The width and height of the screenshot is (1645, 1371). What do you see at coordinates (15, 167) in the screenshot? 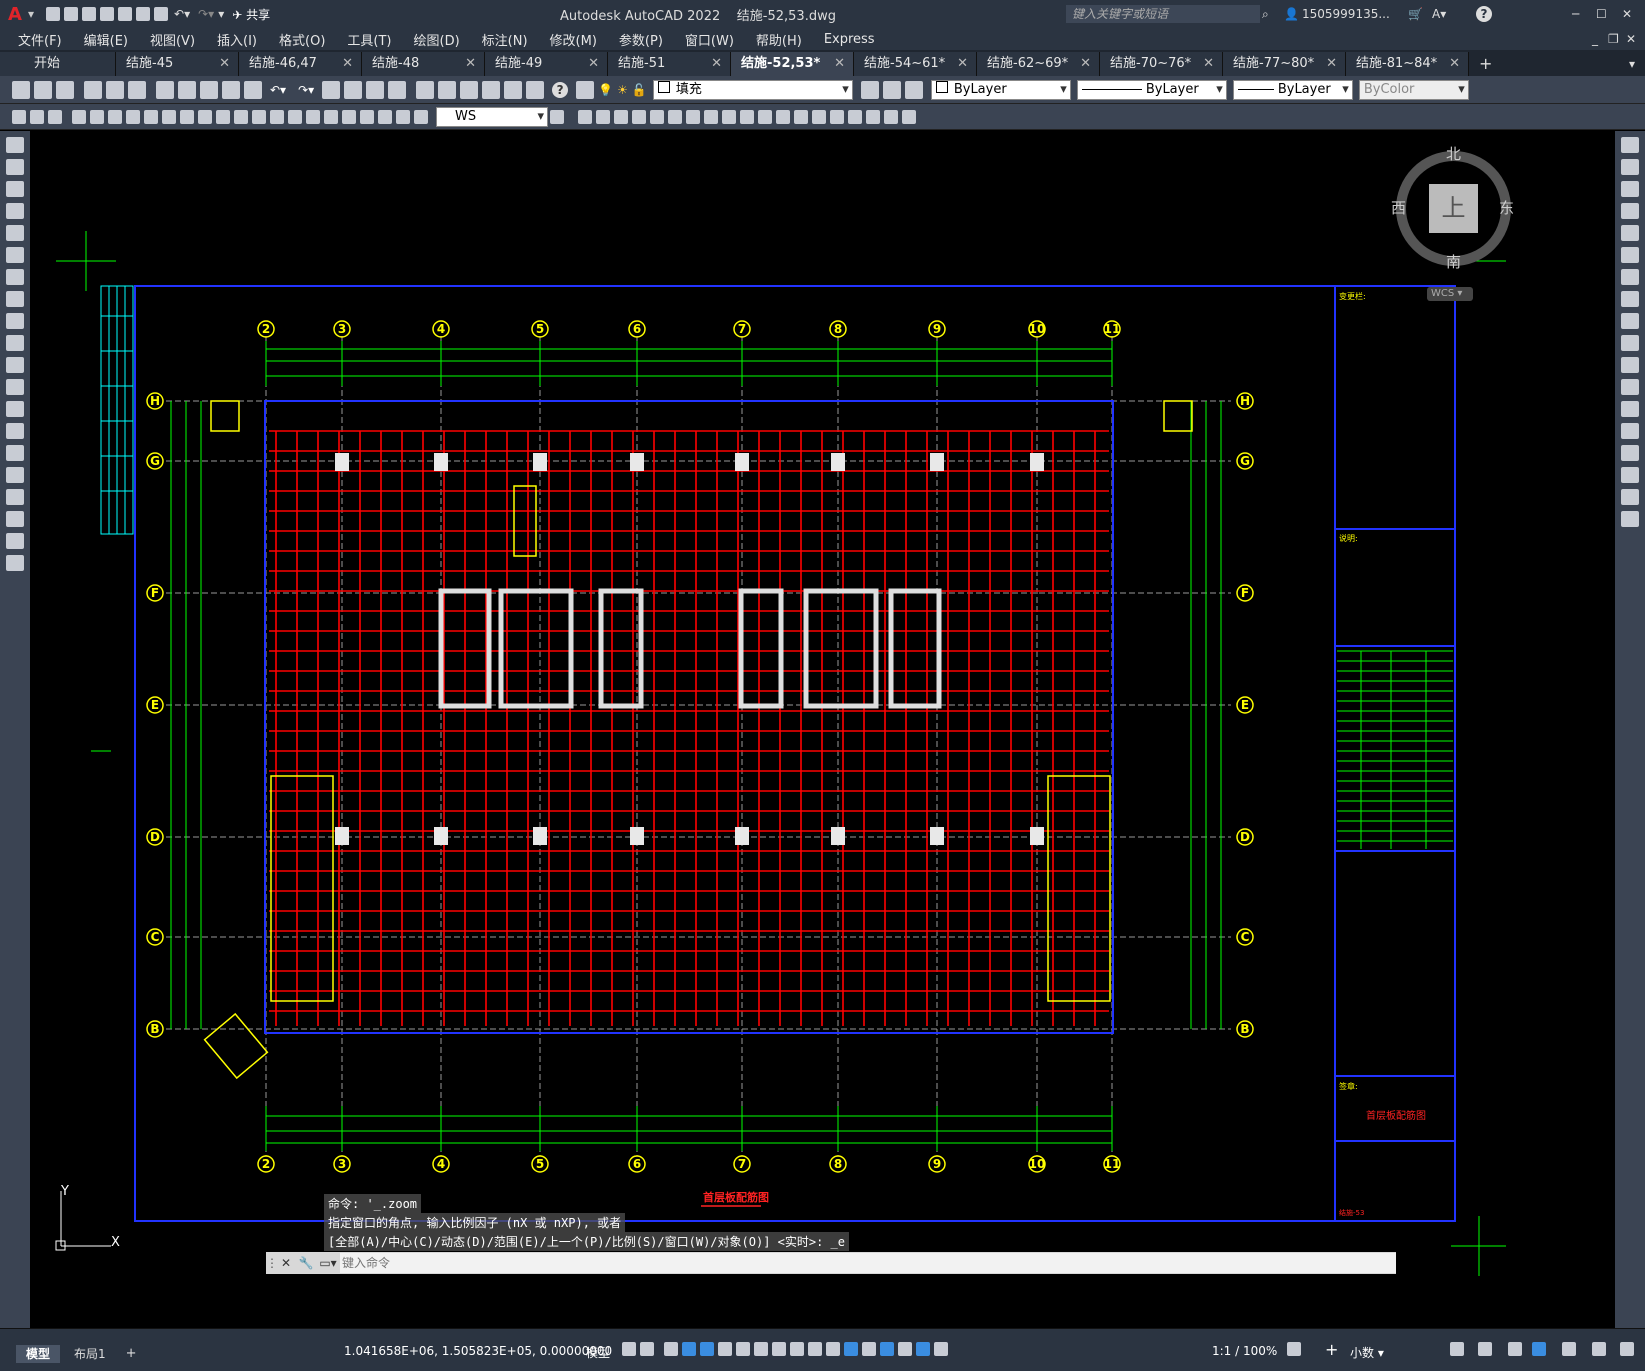
I see `construction-line-icon` at bounding box center [15, 167].